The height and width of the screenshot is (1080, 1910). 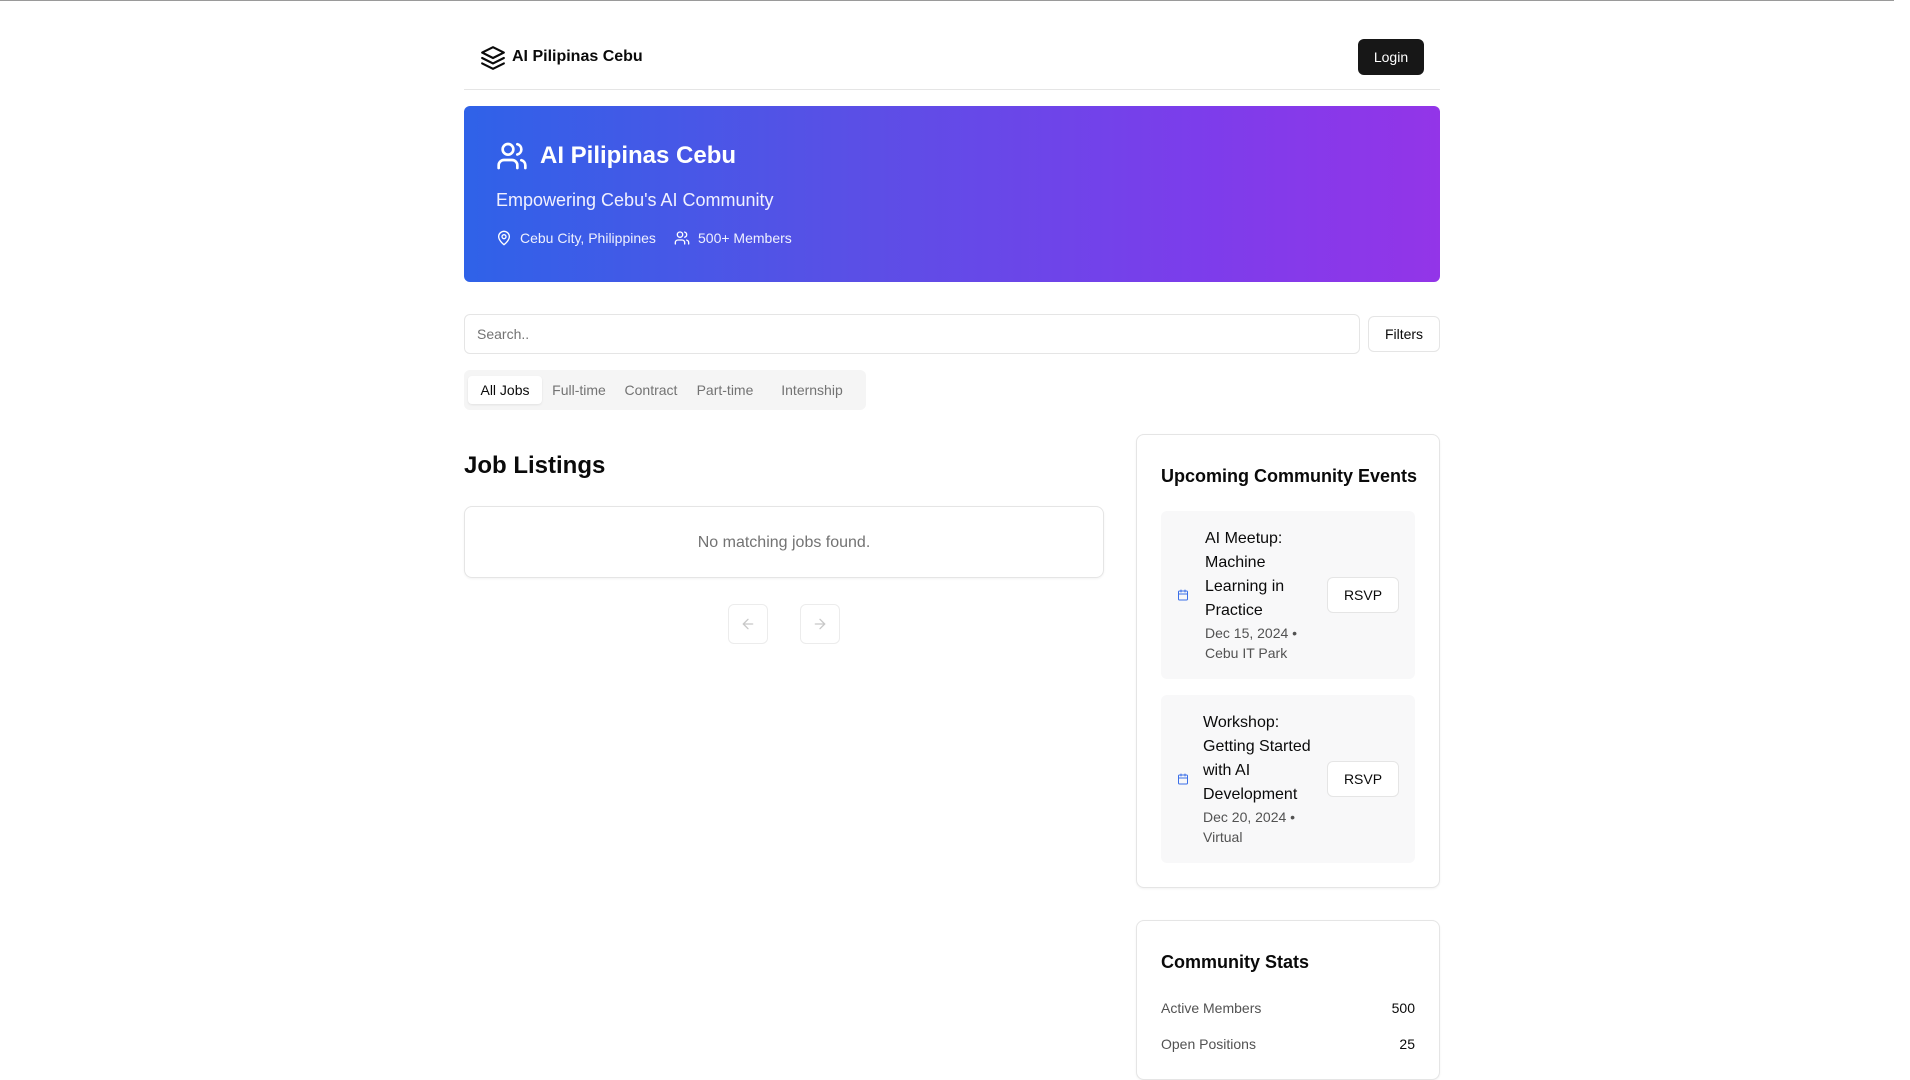 I want to click on events-heading: Upcoming Community Events, so click(x=1289, y=476).